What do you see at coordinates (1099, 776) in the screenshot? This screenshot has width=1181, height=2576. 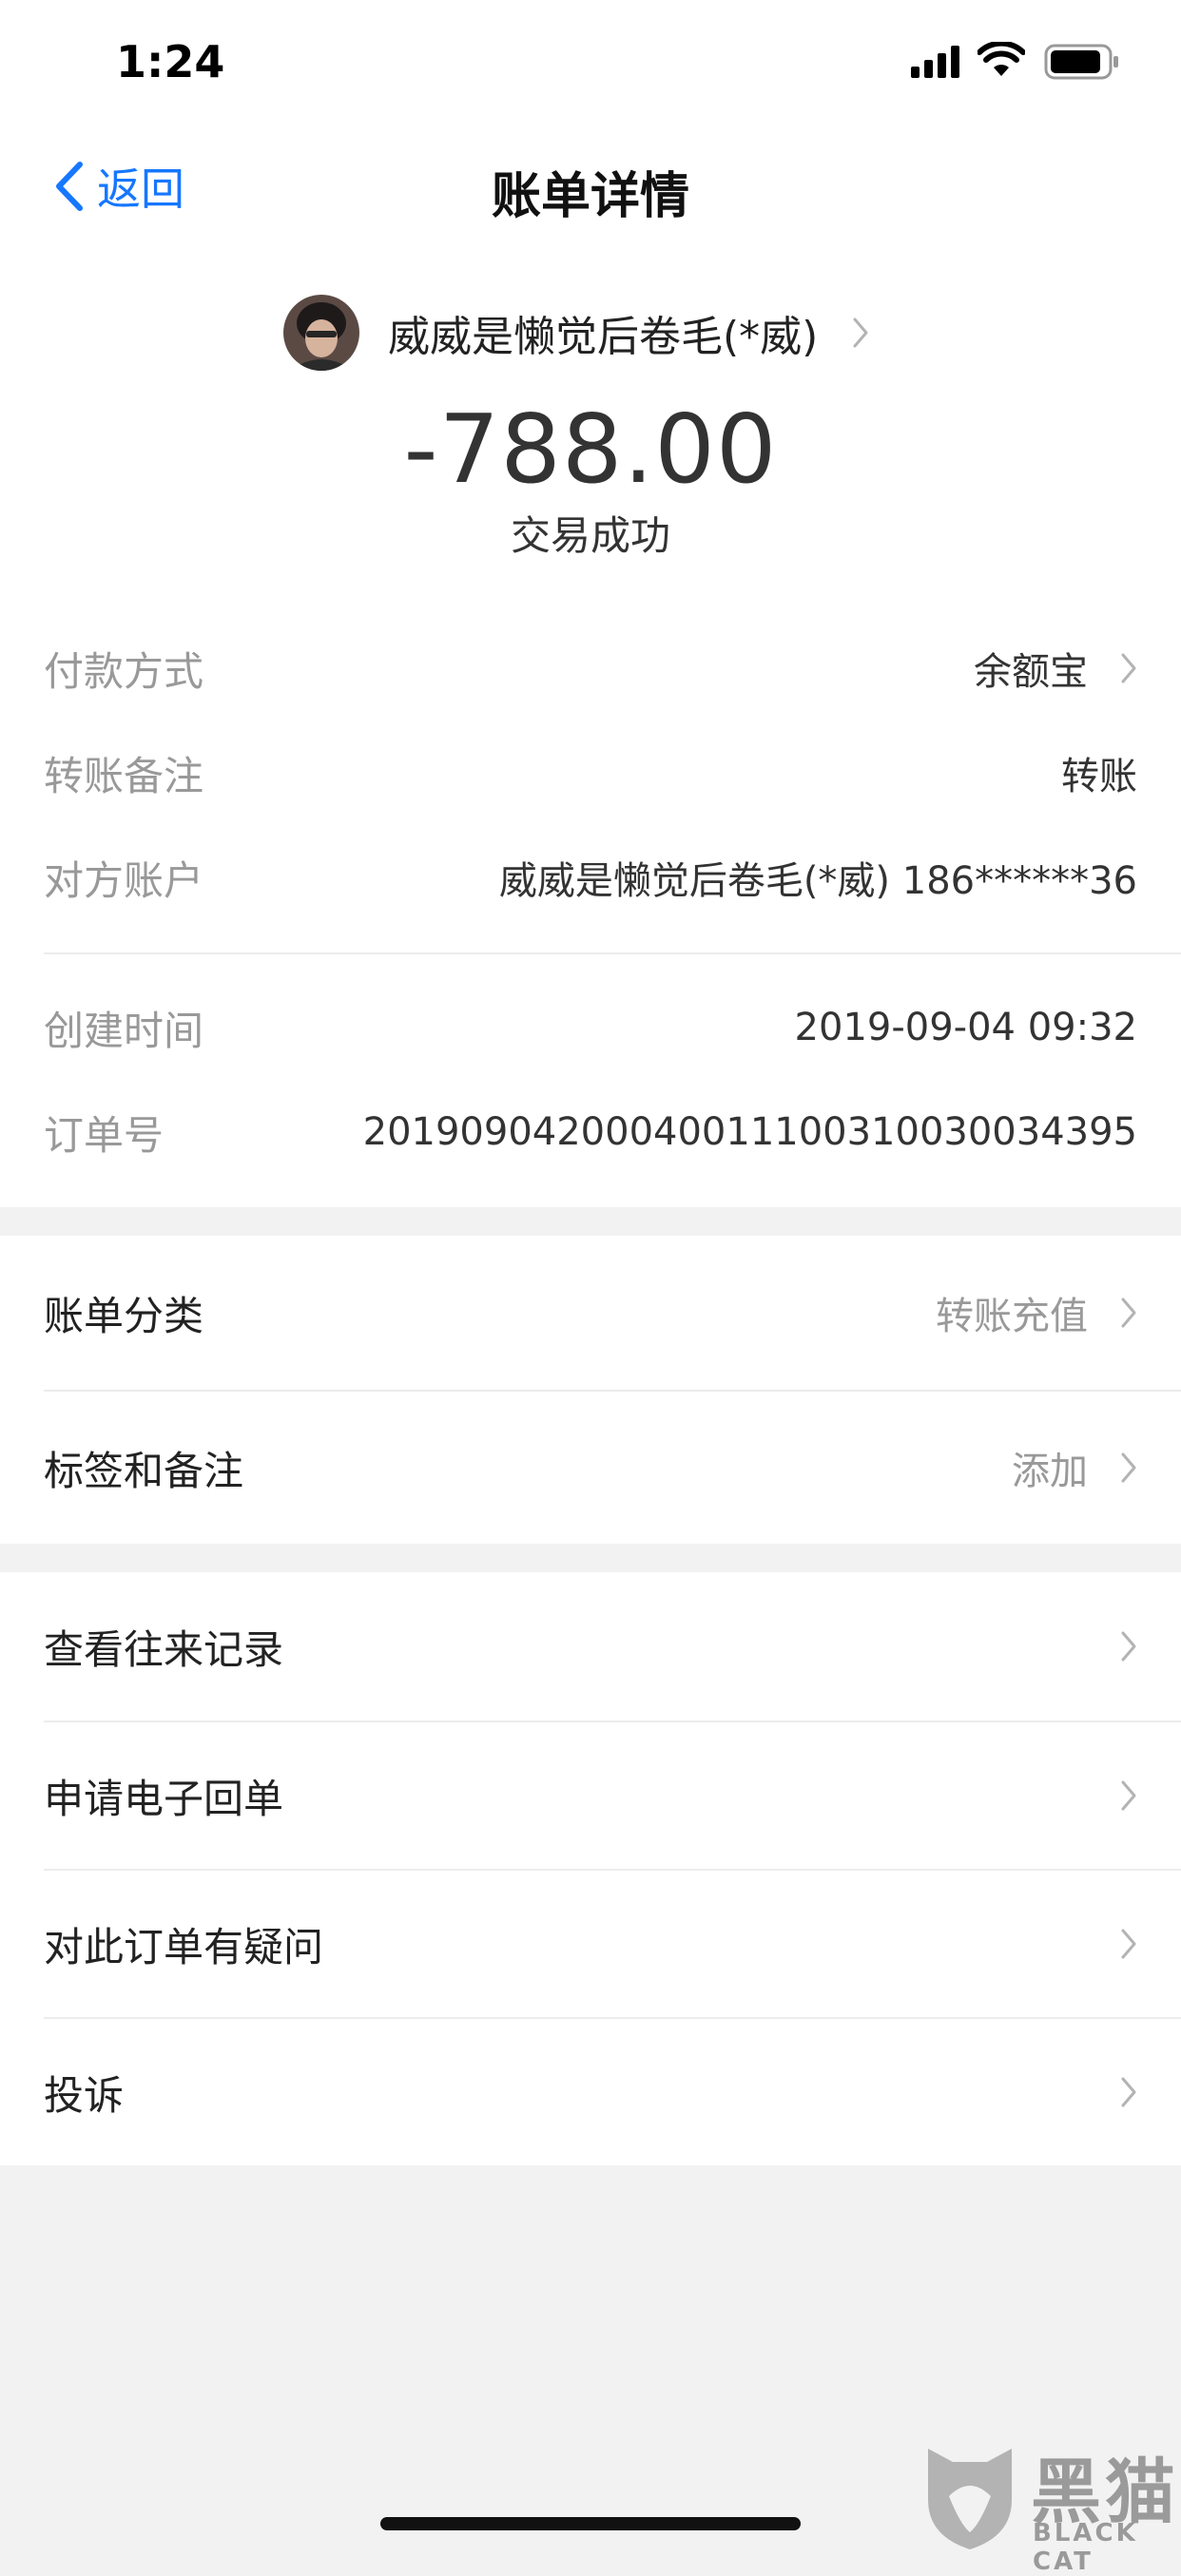 I see `detail-value: 转账` at bounding box center [1099, 776].